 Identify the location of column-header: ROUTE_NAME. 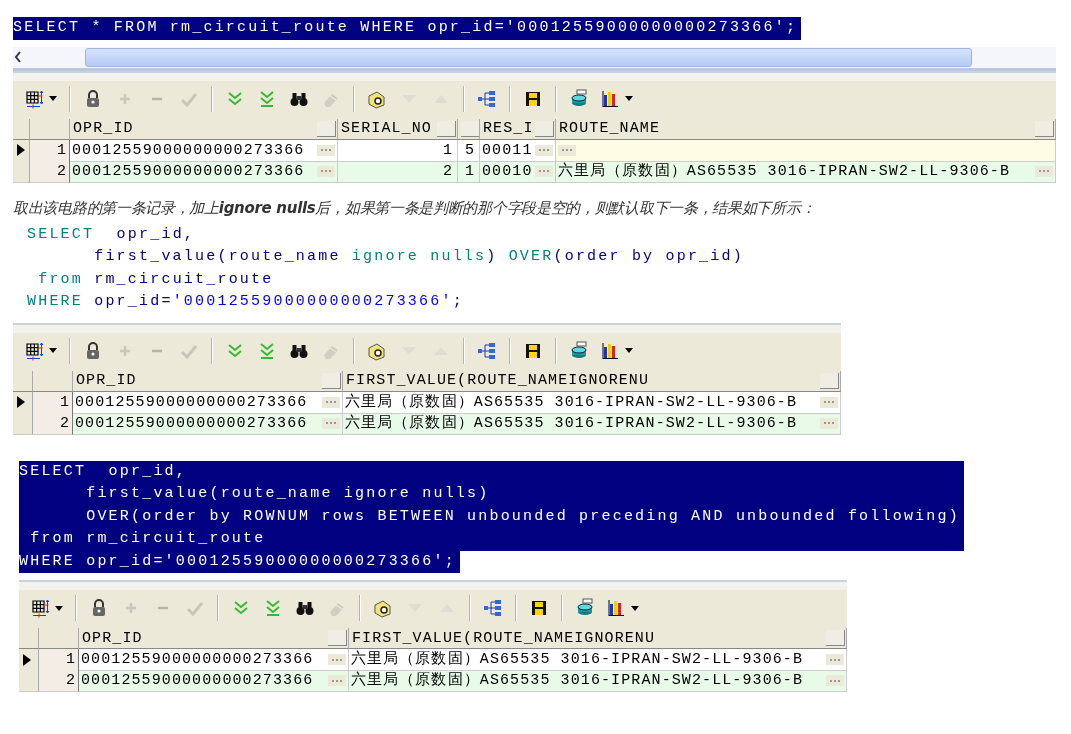
(806, 129).